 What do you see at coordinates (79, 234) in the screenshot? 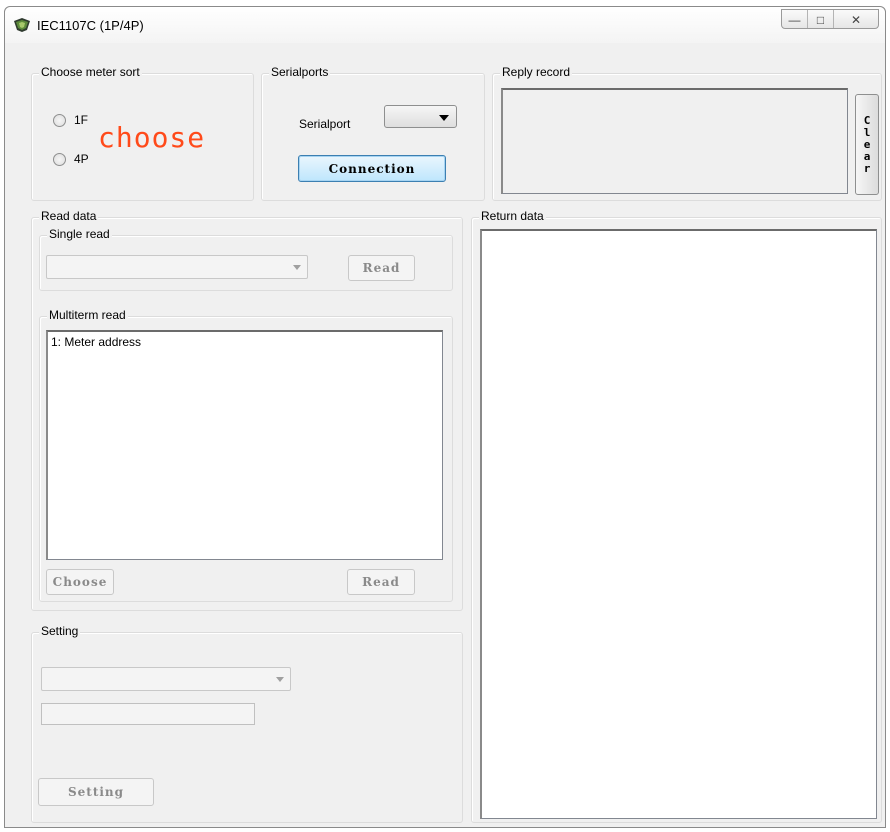
I see `single-read-legend: Single read` at bounding box center [79, 234].